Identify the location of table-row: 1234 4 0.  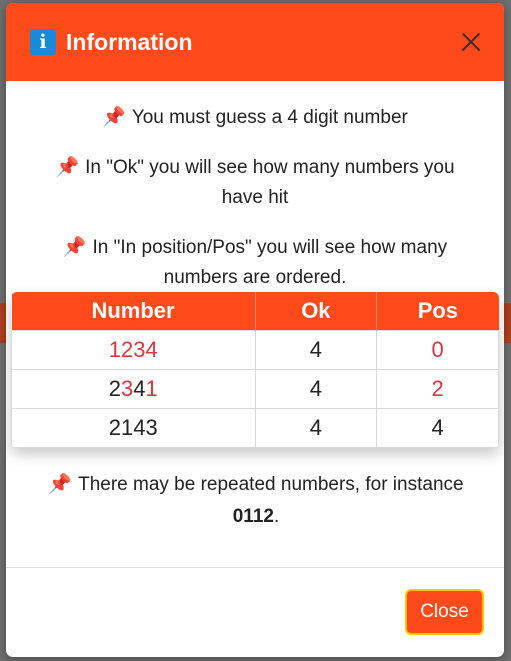
(255, 349).